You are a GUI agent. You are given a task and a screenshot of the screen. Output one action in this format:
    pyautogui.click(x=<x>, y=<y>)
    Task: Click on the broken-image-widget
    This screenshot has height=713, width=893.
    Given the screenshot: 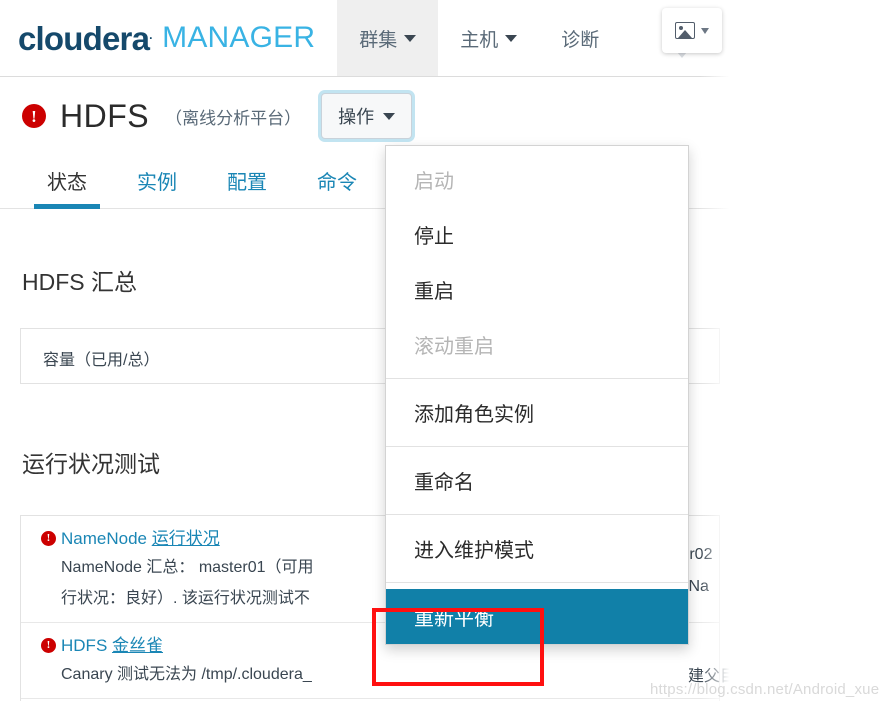 What is the action you would take?
    pyautogui.click(x=692, y=30)
    